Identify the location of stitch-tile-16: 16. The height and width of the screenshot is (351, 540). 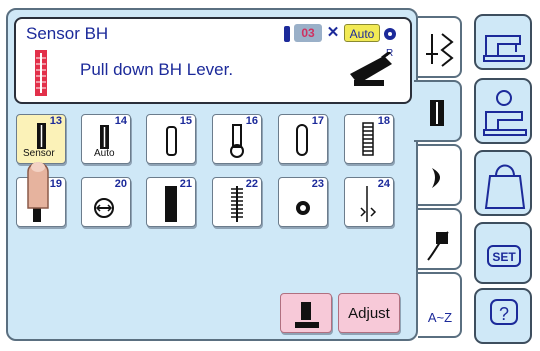
(237, 139).